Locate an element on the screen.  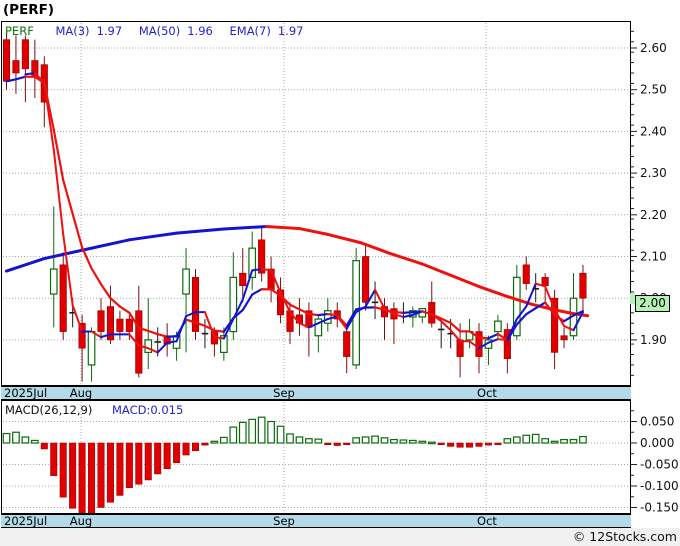
legend-ma3: MA(3) 1.97 is located at coordinates (89, 31).